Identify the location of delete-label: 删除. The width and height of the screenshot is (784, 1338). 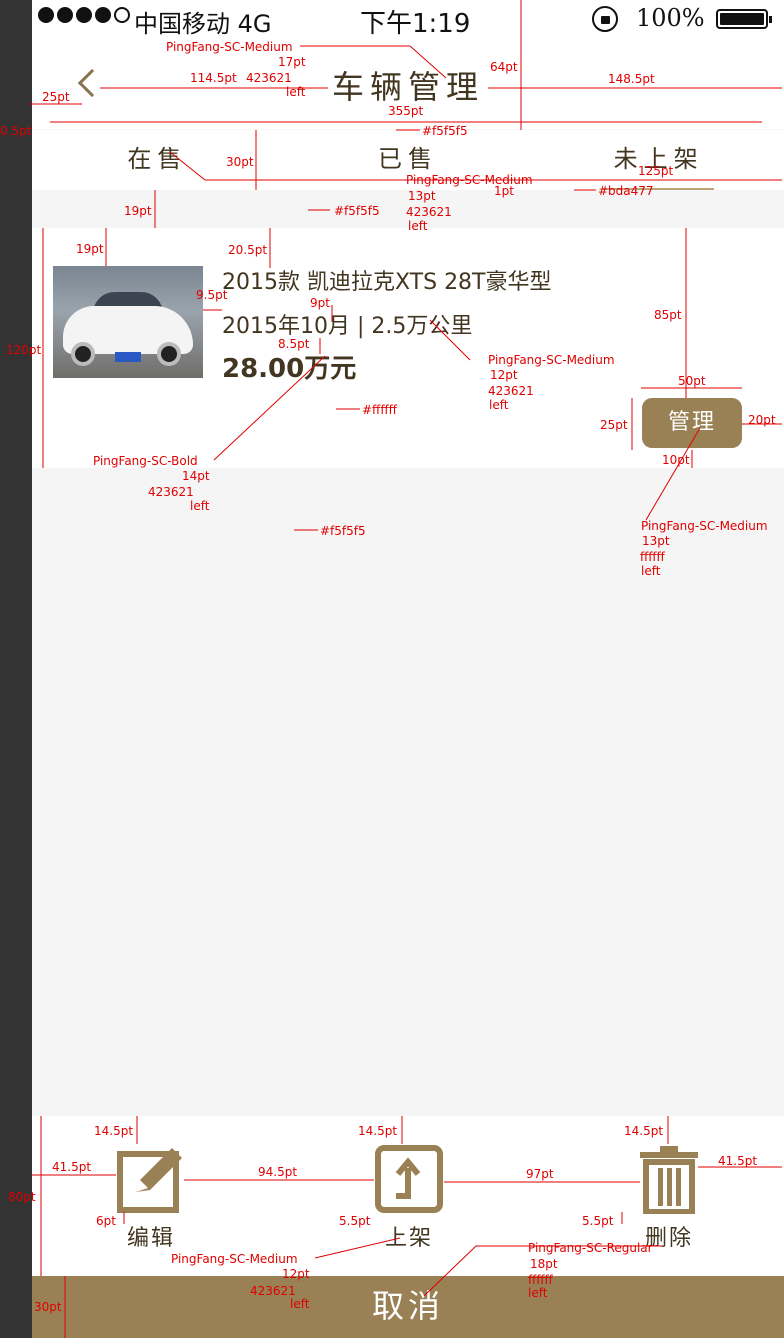
(668, 1238).